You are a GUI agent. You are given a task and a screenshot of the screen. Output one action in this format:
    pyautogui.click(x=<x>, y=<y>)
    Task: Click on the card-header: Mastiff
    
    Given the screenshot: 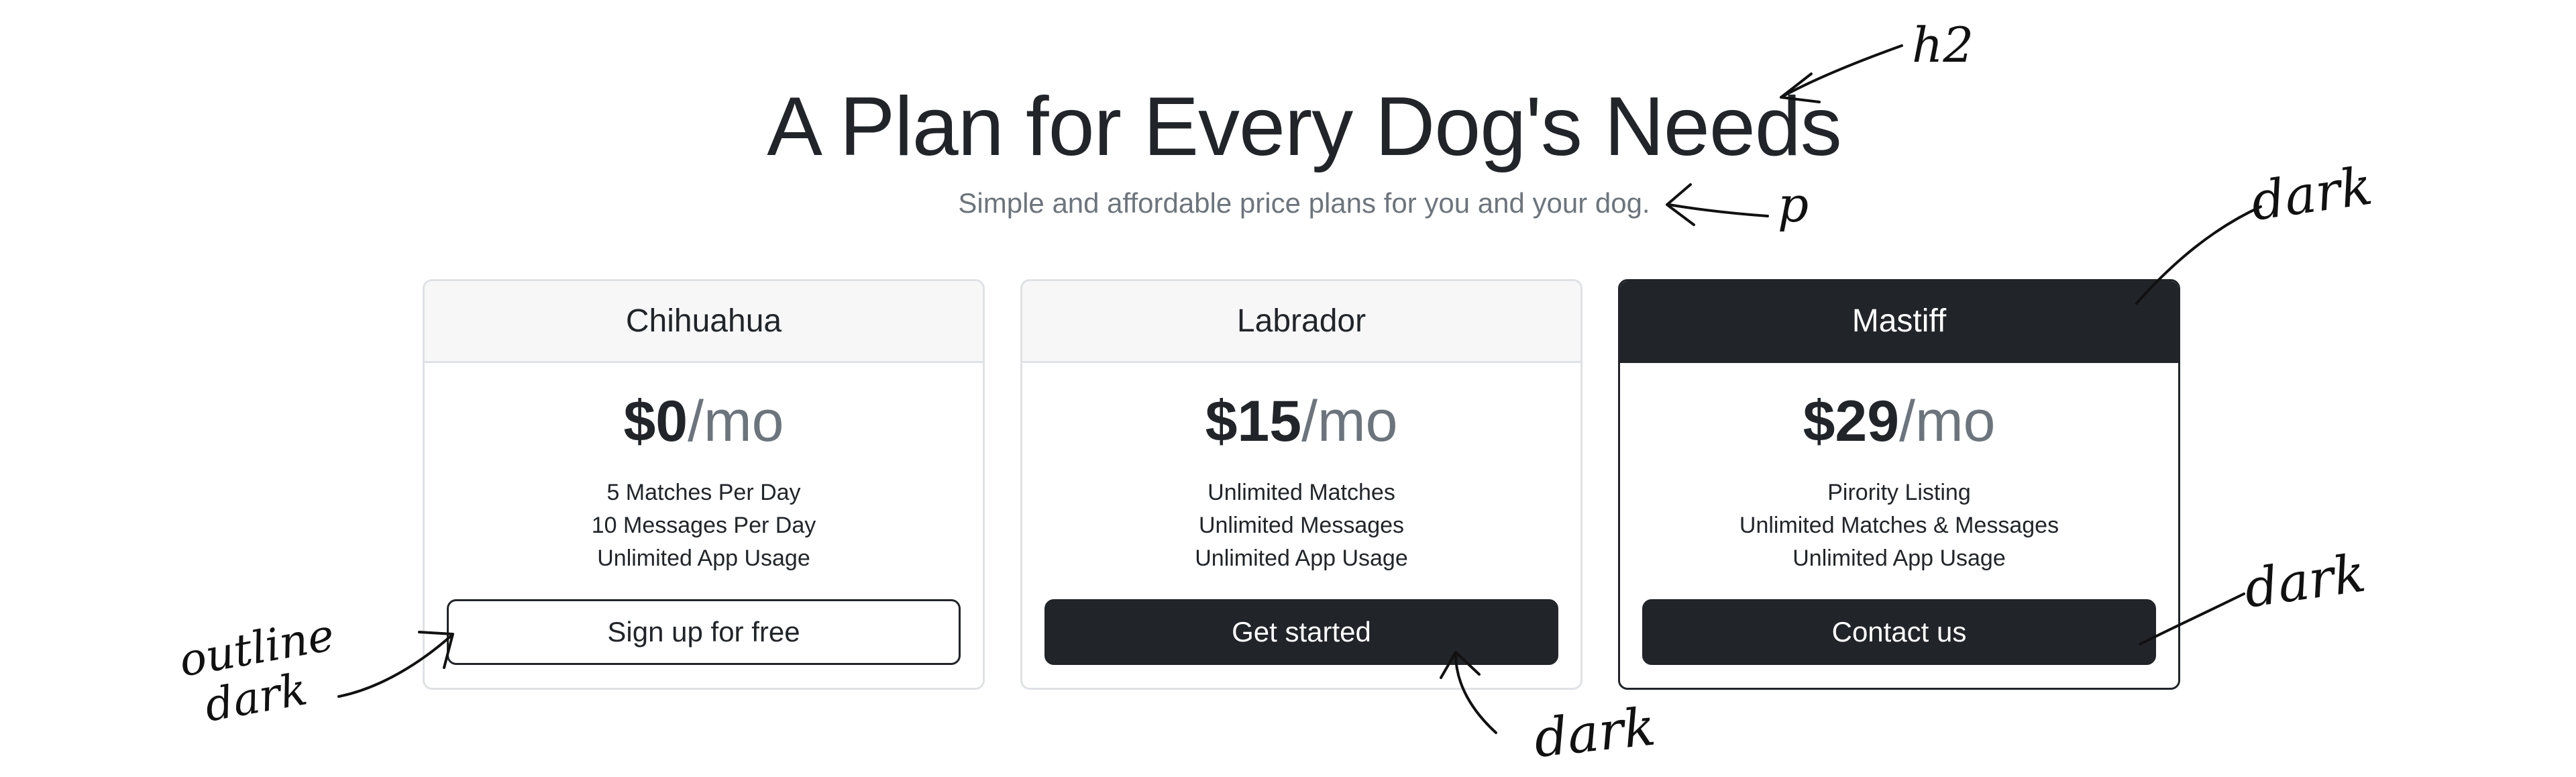 What is the action you would take?
    pyautogui.click(x=1899, y=322)
    